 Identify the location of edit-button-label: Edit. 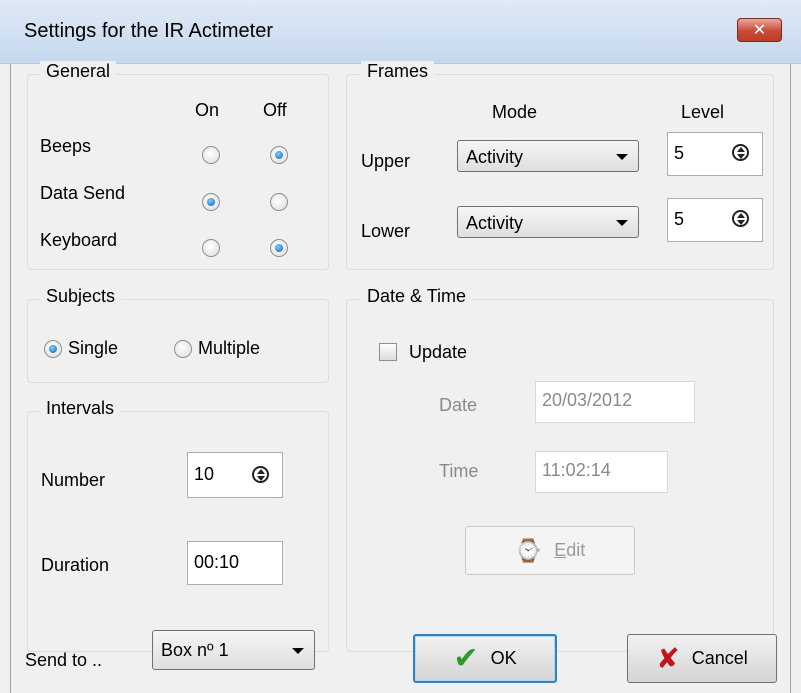
(570, 550).